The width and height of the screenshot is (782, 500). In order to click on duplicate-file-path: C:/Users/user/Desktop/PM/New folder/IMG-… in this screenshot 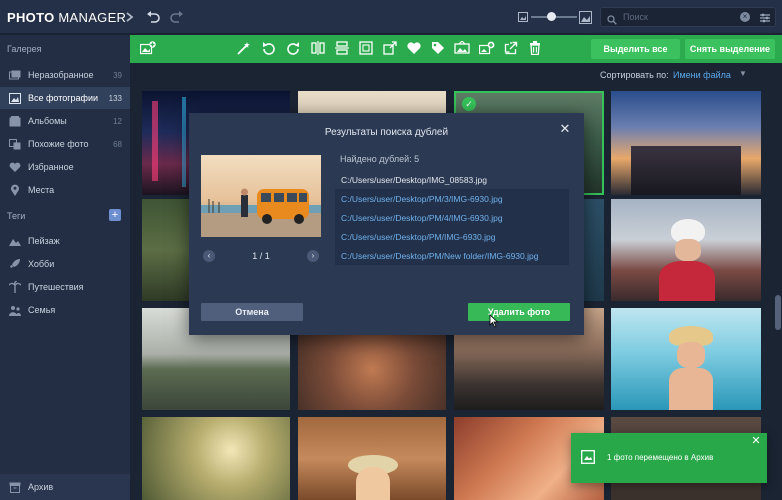, I will do `click(452, 255)`.